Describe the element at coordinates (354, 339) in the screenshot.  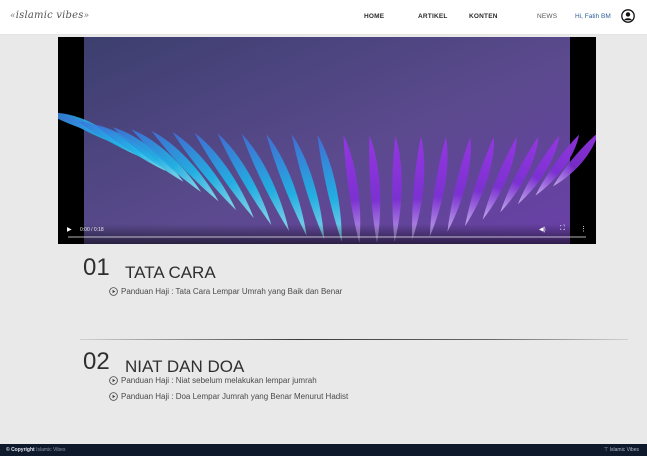
I see `section-divider` at that location.